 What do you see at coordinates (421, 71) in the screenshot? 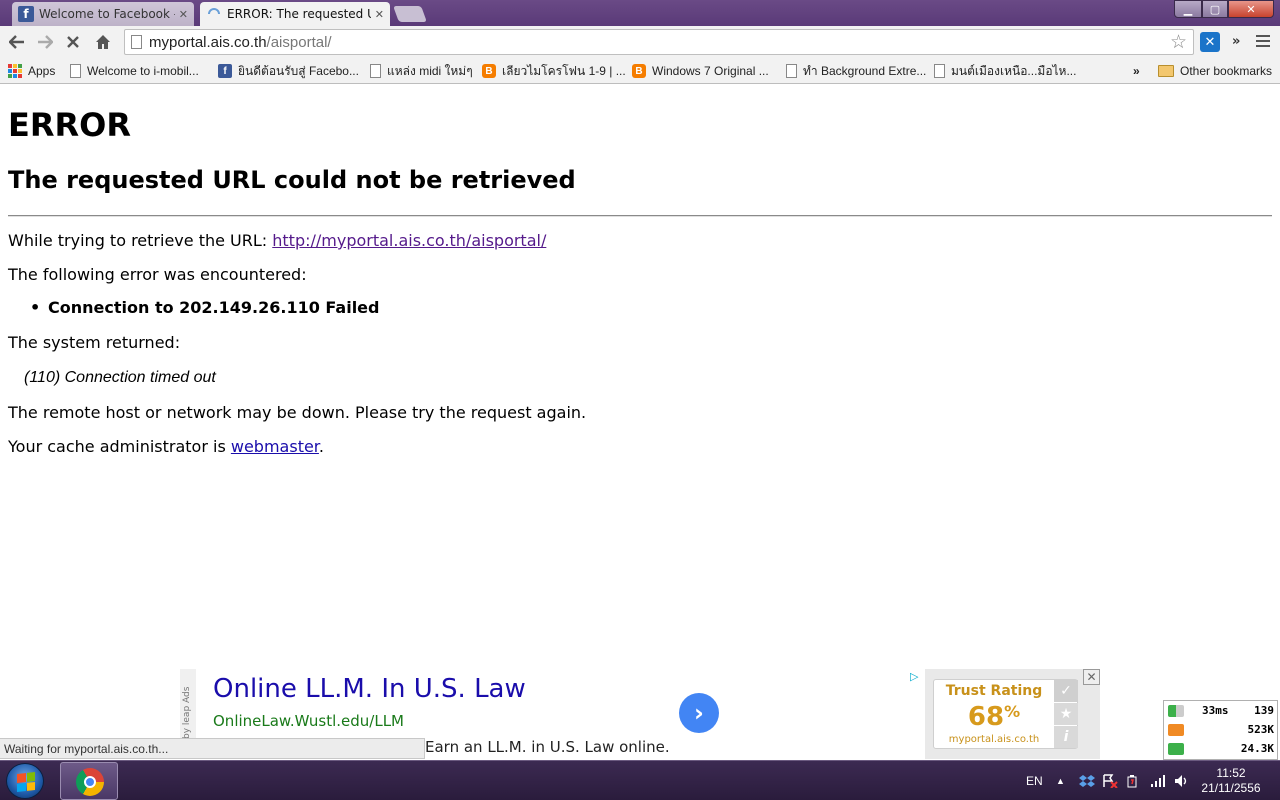
I see `bookmark-item: แหล่ง midi ใหม่ๆ` at bounding box center [421, 71].